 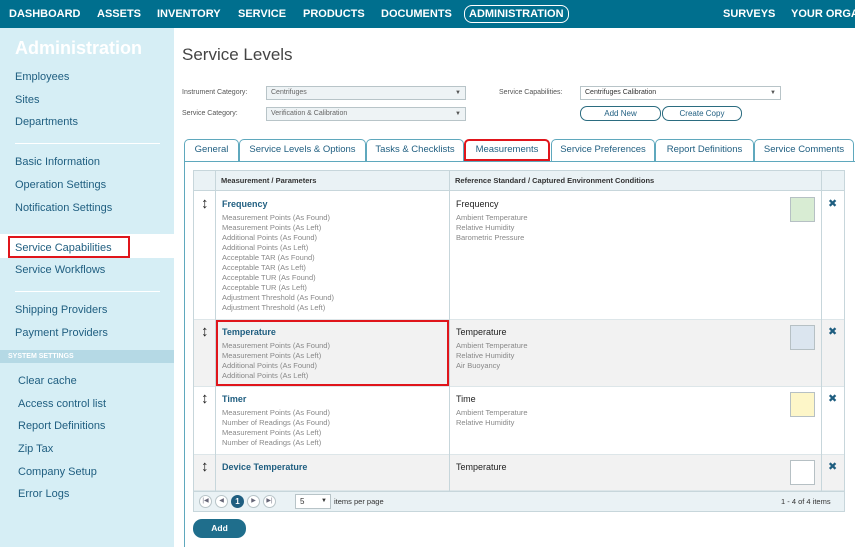 I want to click on page-title: Service Levels, so click(x=237, y=54).